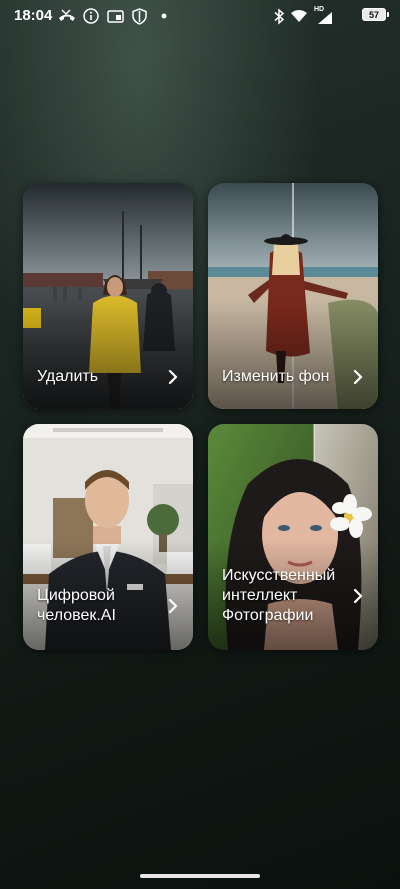 This screenshot has height=889, width=400. I want to click on card-remove: Удалить, so click(108, 296).